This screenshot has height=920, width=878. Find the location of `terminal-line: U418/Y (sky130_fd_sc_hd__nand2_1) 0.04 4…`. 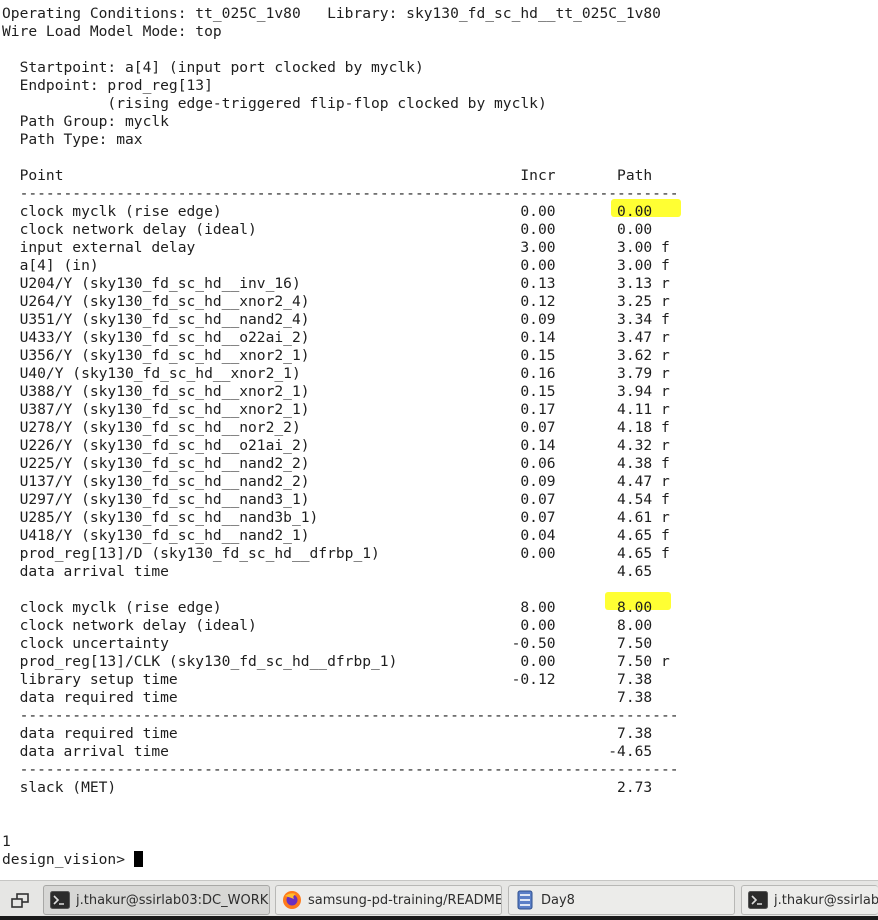

terminal-line: U418/Y (sky130_fd_sc_hd__nand2_1) 0.04 4… is located at coordinates (336, 535).